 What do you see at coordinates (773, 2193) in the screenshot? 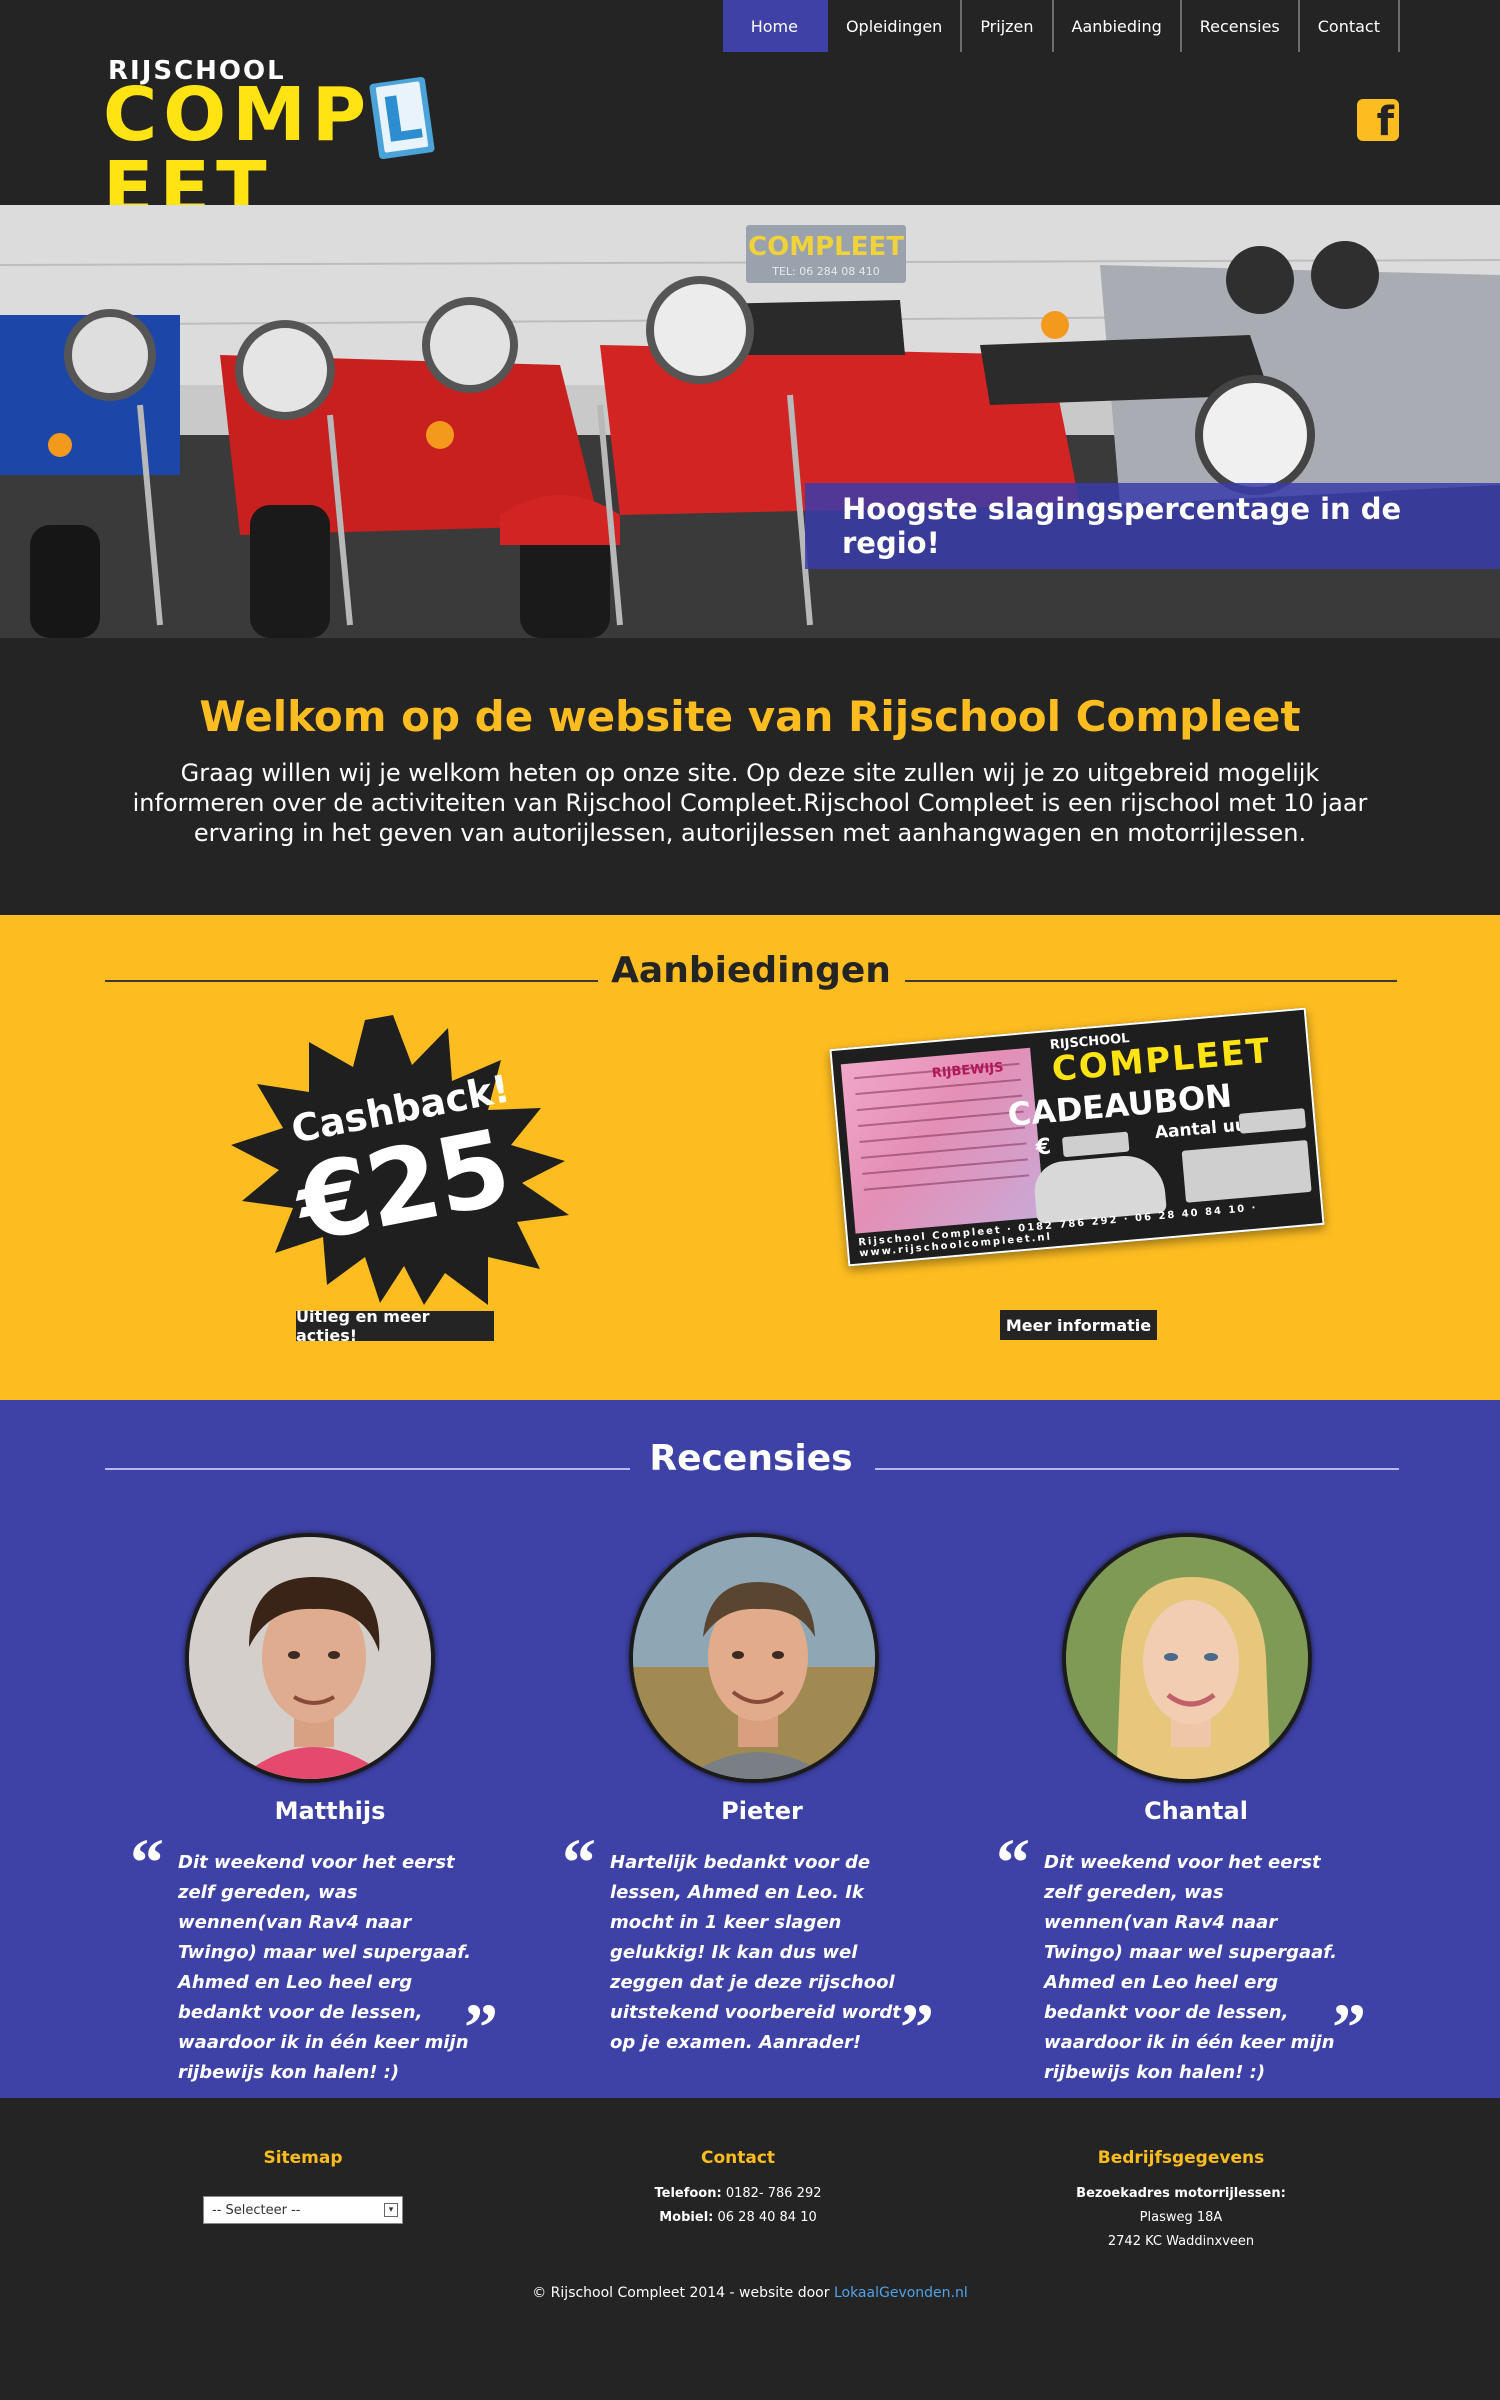
I see `phone-number: 0182- 786 292` at bounding box center [773, 2193].